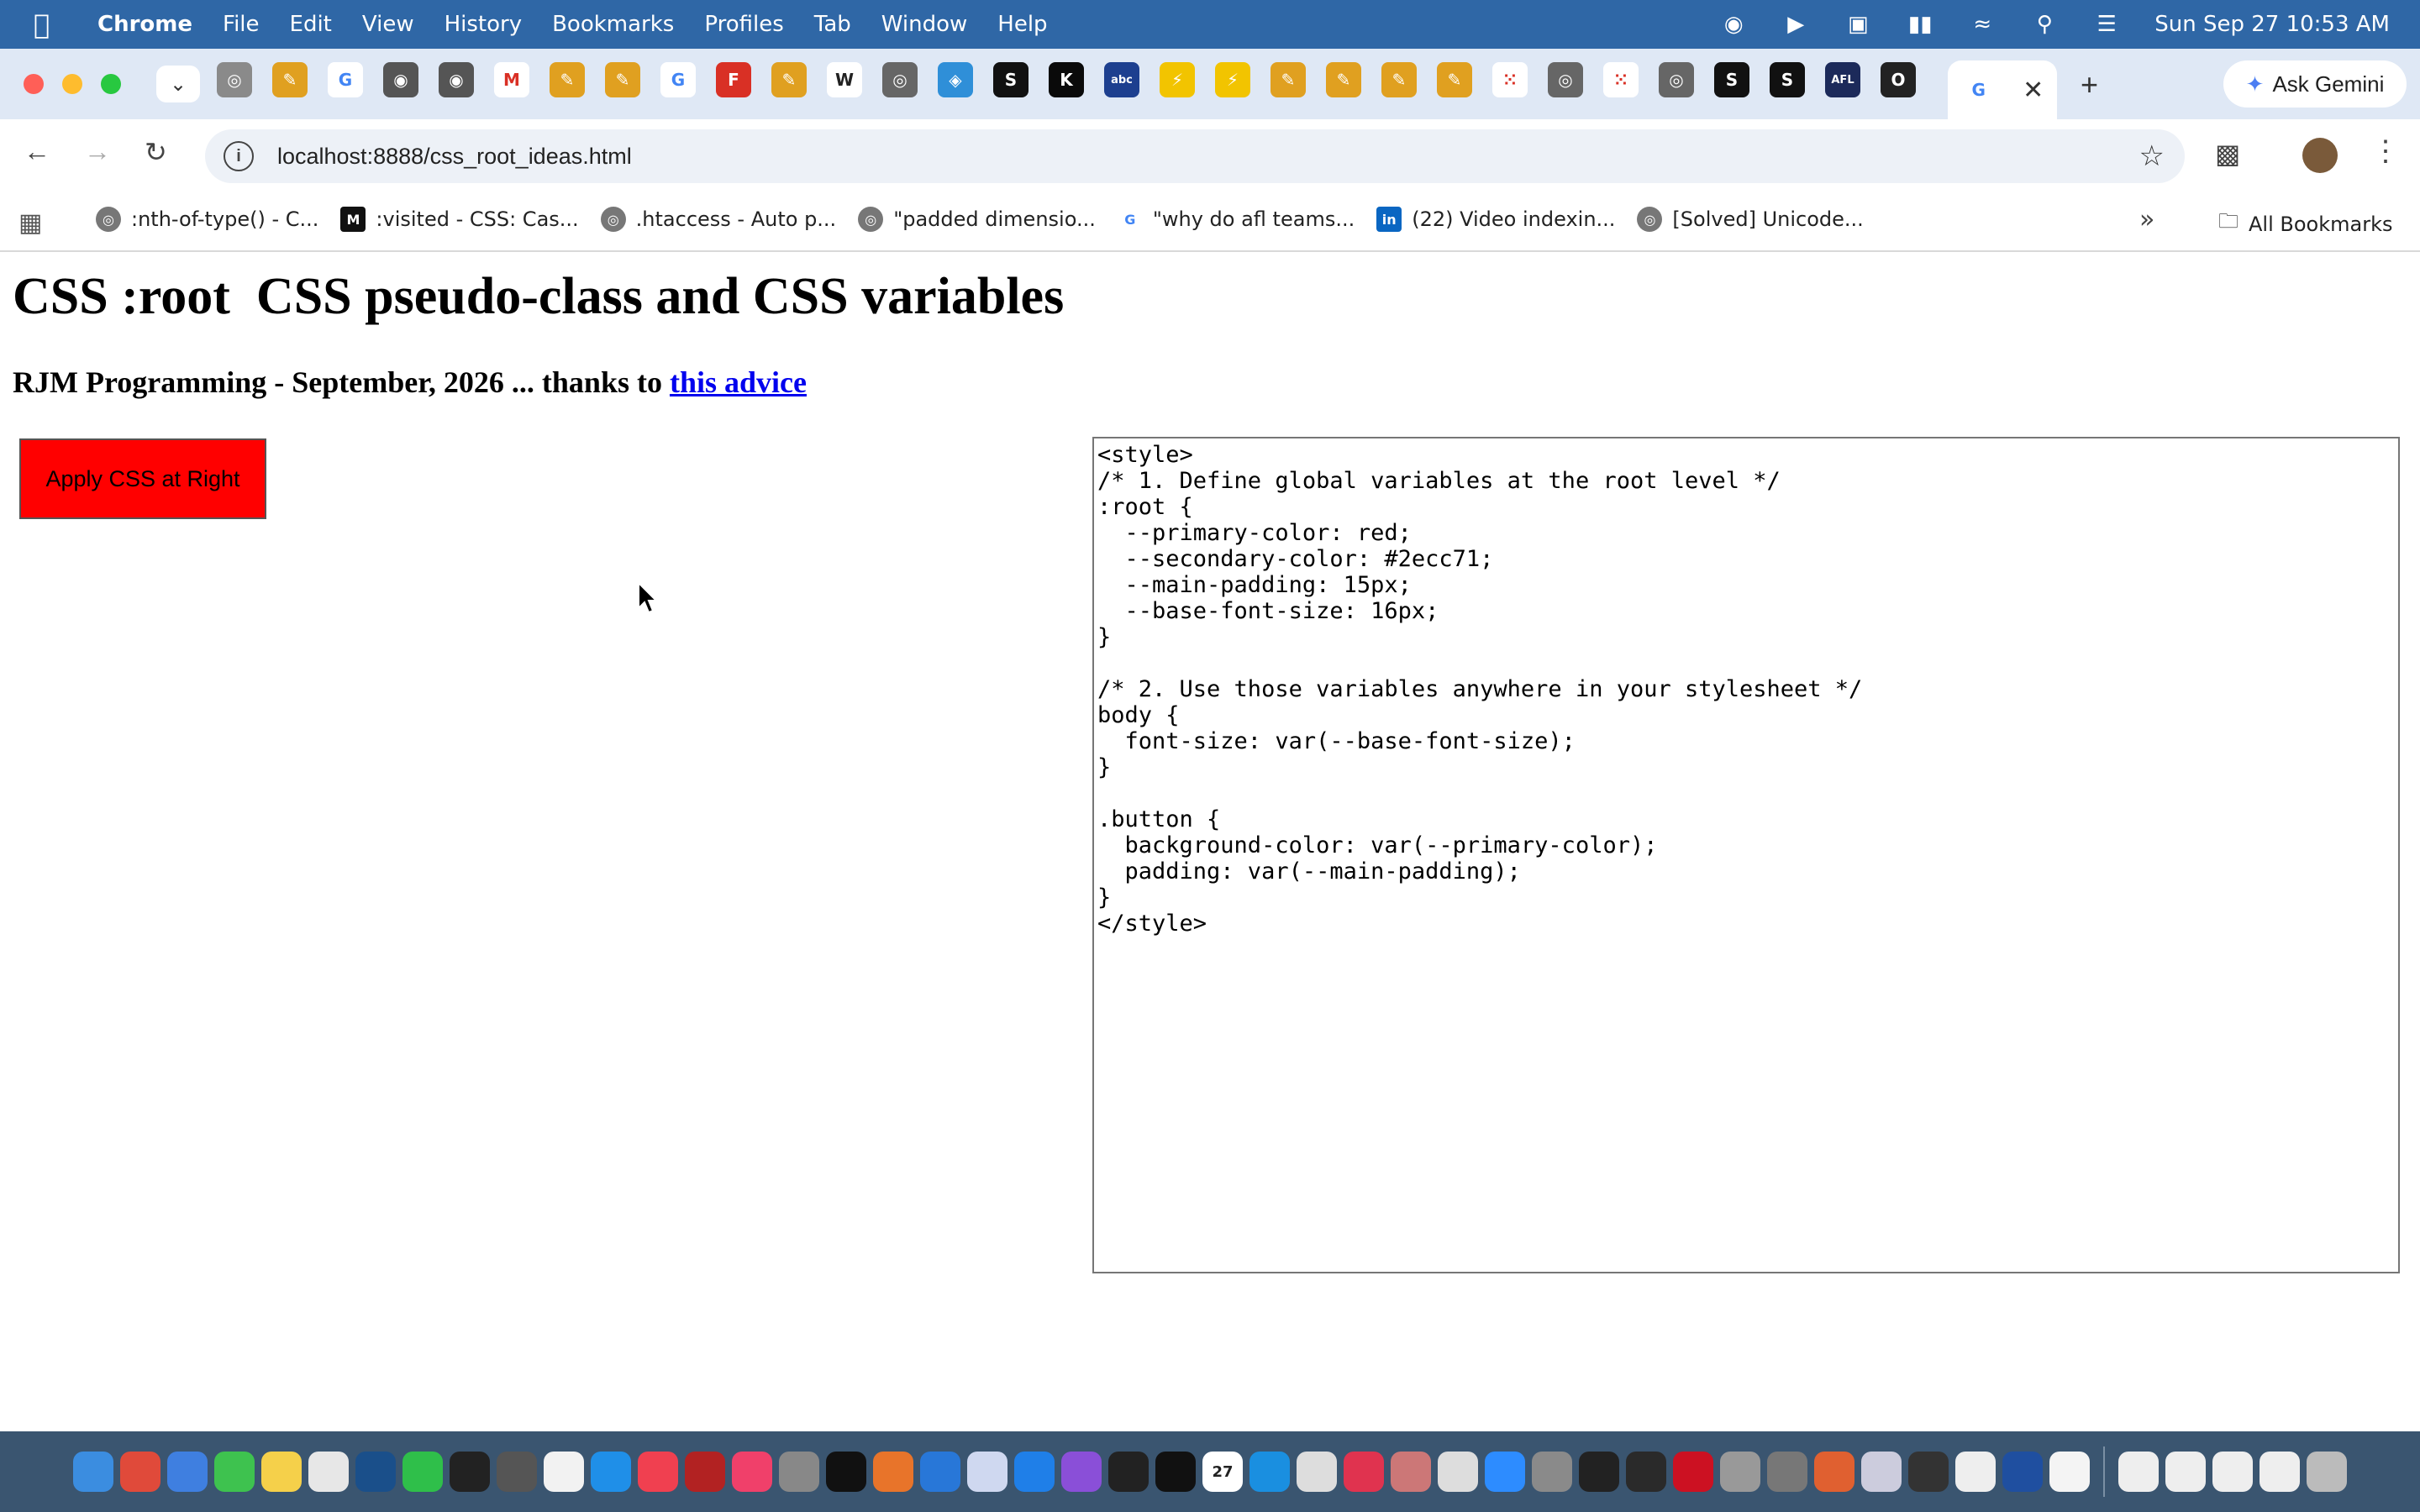 This screenshot has width=2420, height=1512. Describe the element at coordinates (846, 1472) in the screenshot. I see `dock-appletv-icon` at that location.